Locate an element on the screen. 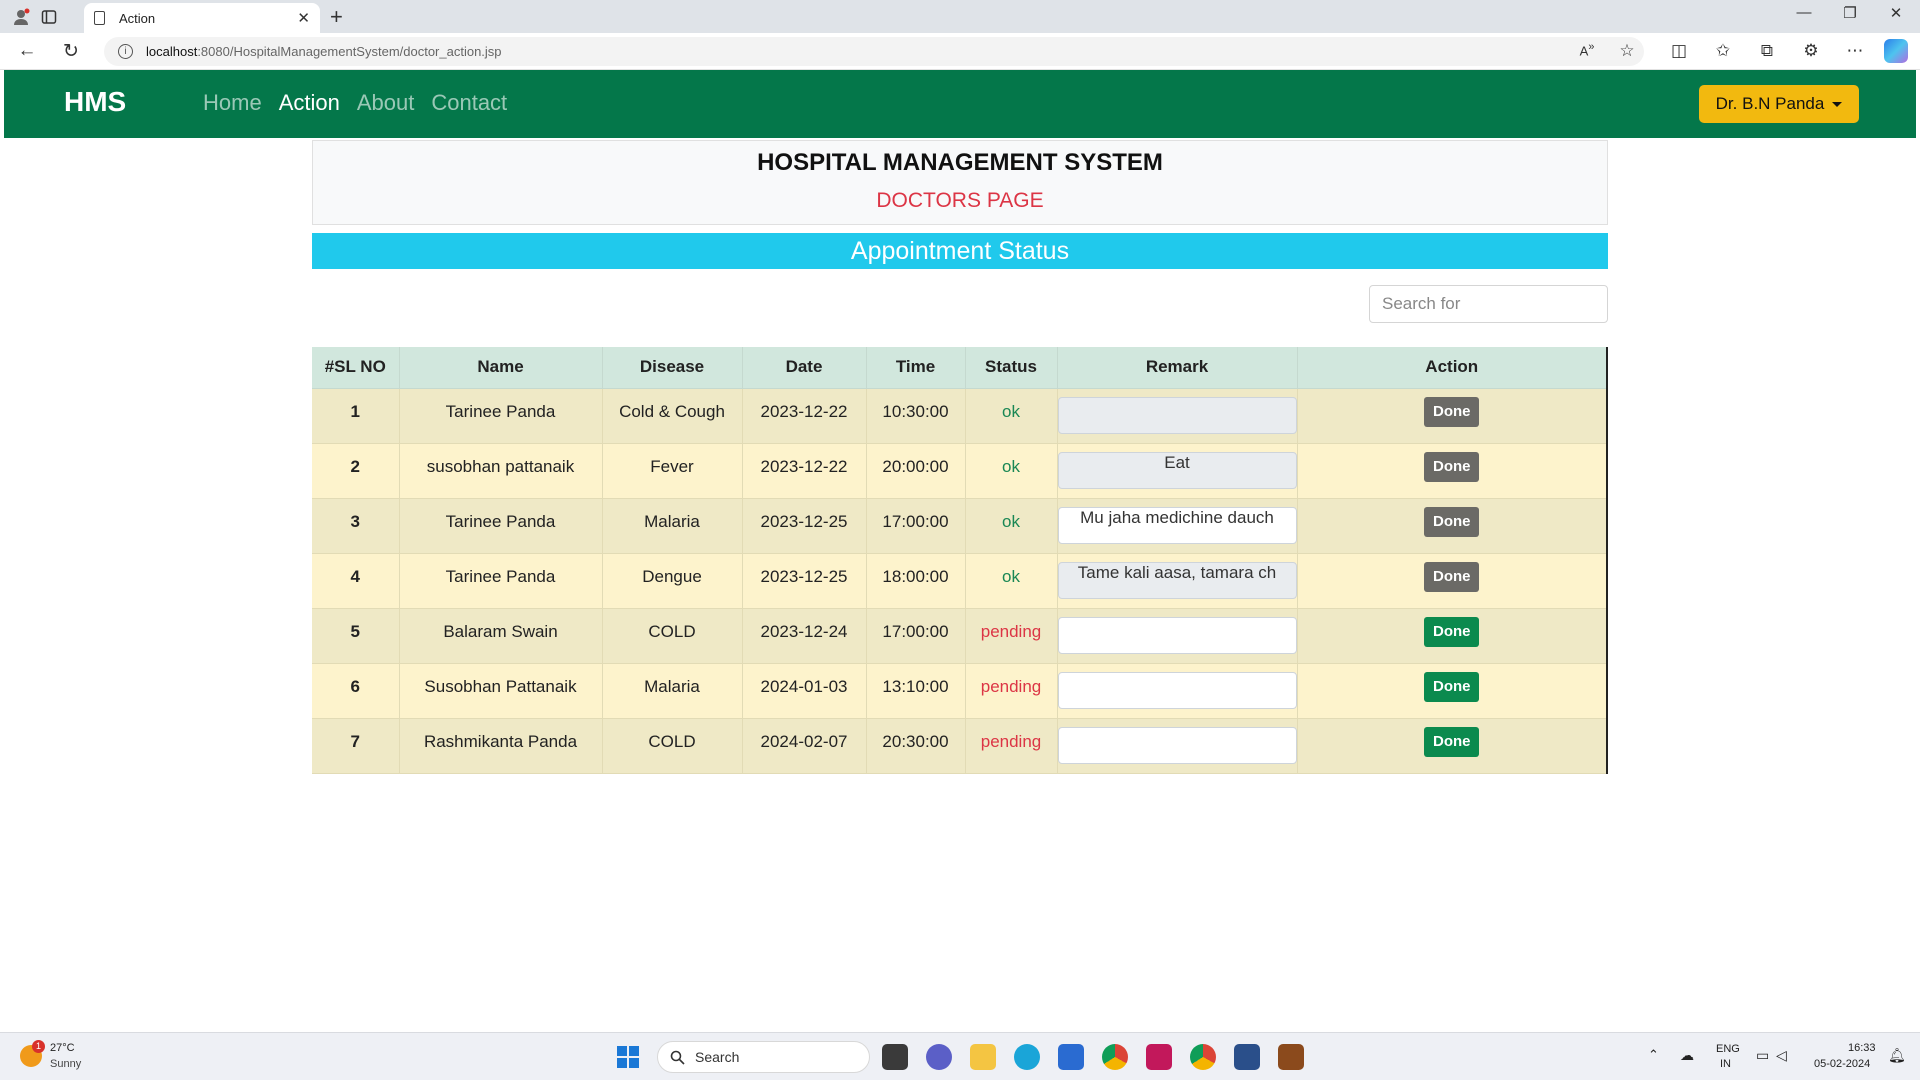 This screenshot has height=1080, width=1920. cell-sl: 3 is located at coordinates (356, 526).